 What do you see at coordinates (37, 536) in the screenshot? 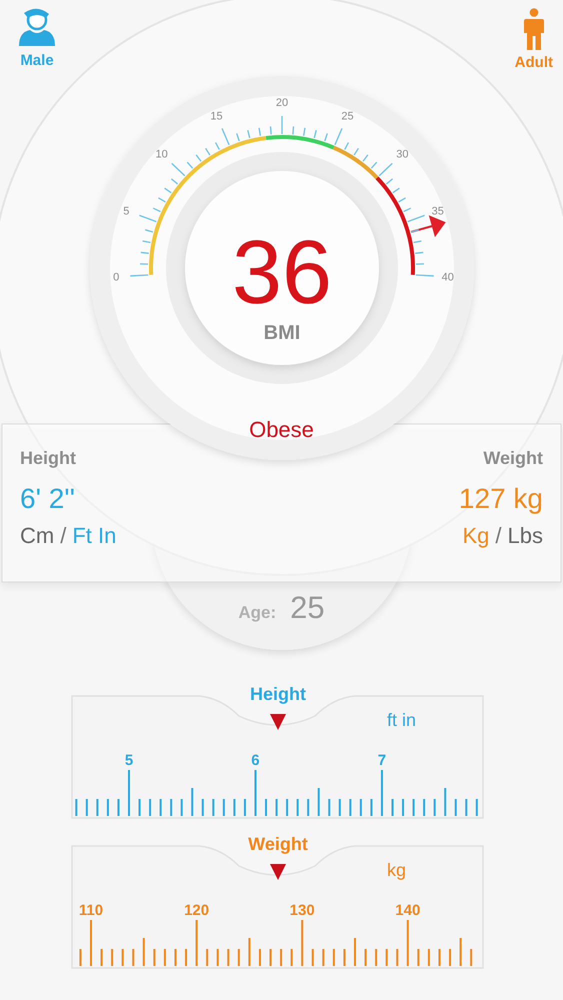
I see `unit-option: Cm` at bounding box center [37, 536].